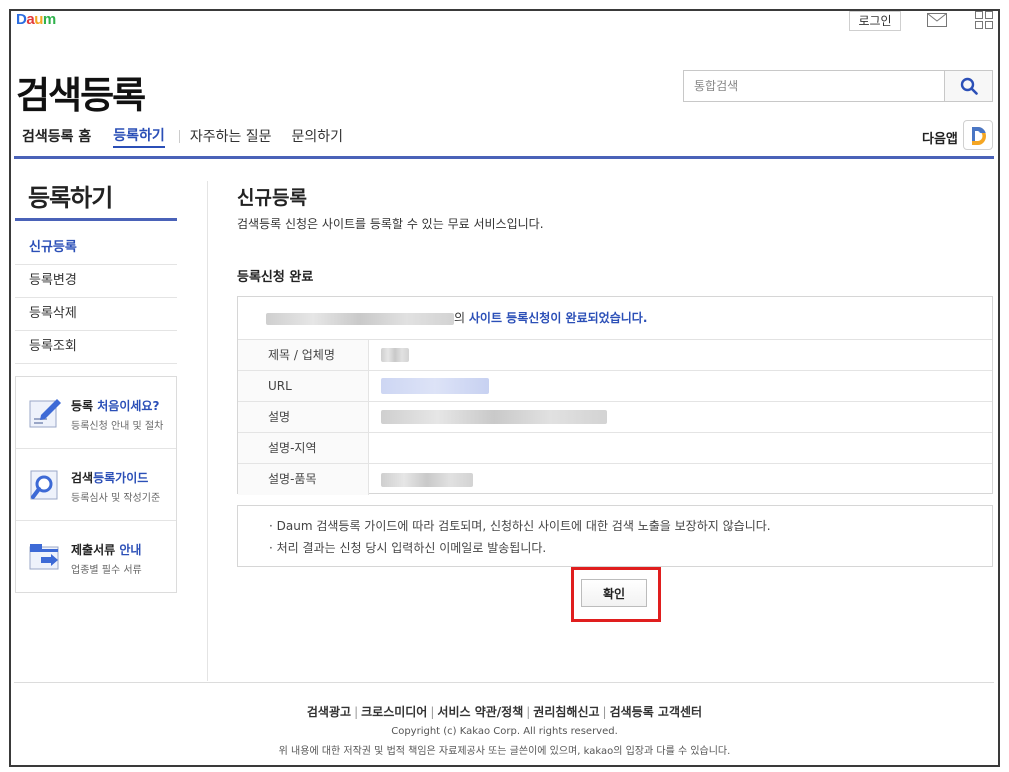 The height and width of the screenshot is (772, 1009). I want to click on promo-title-highlight: 처음이세요?, so click(128, 406).